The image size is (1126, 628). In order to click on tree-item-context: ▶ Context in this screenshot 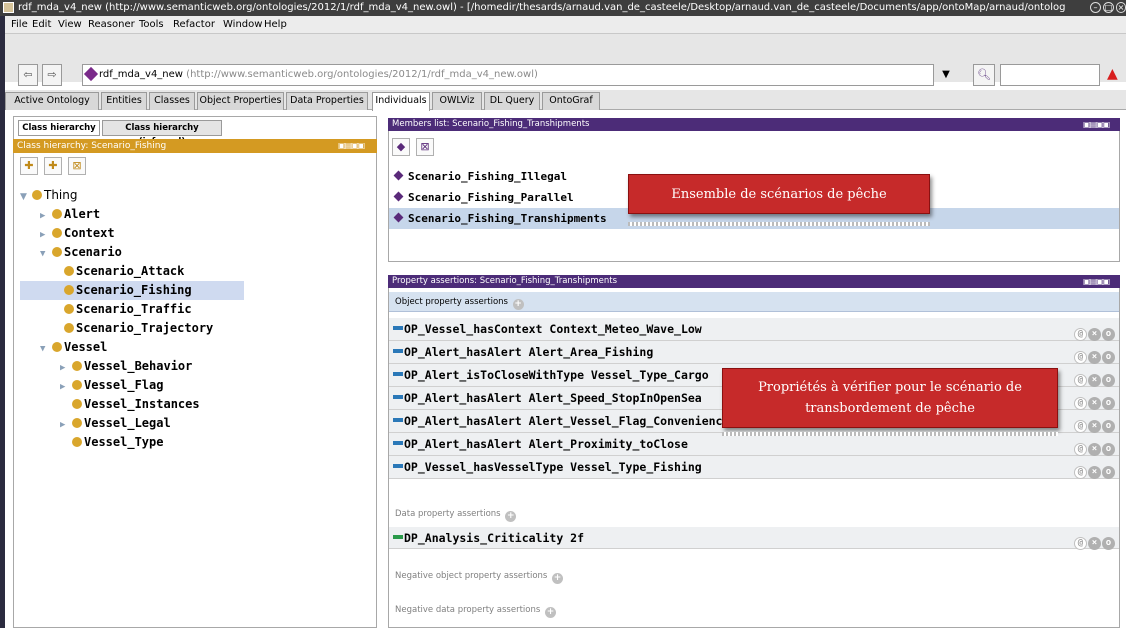, I will do `click(195, 233)`.